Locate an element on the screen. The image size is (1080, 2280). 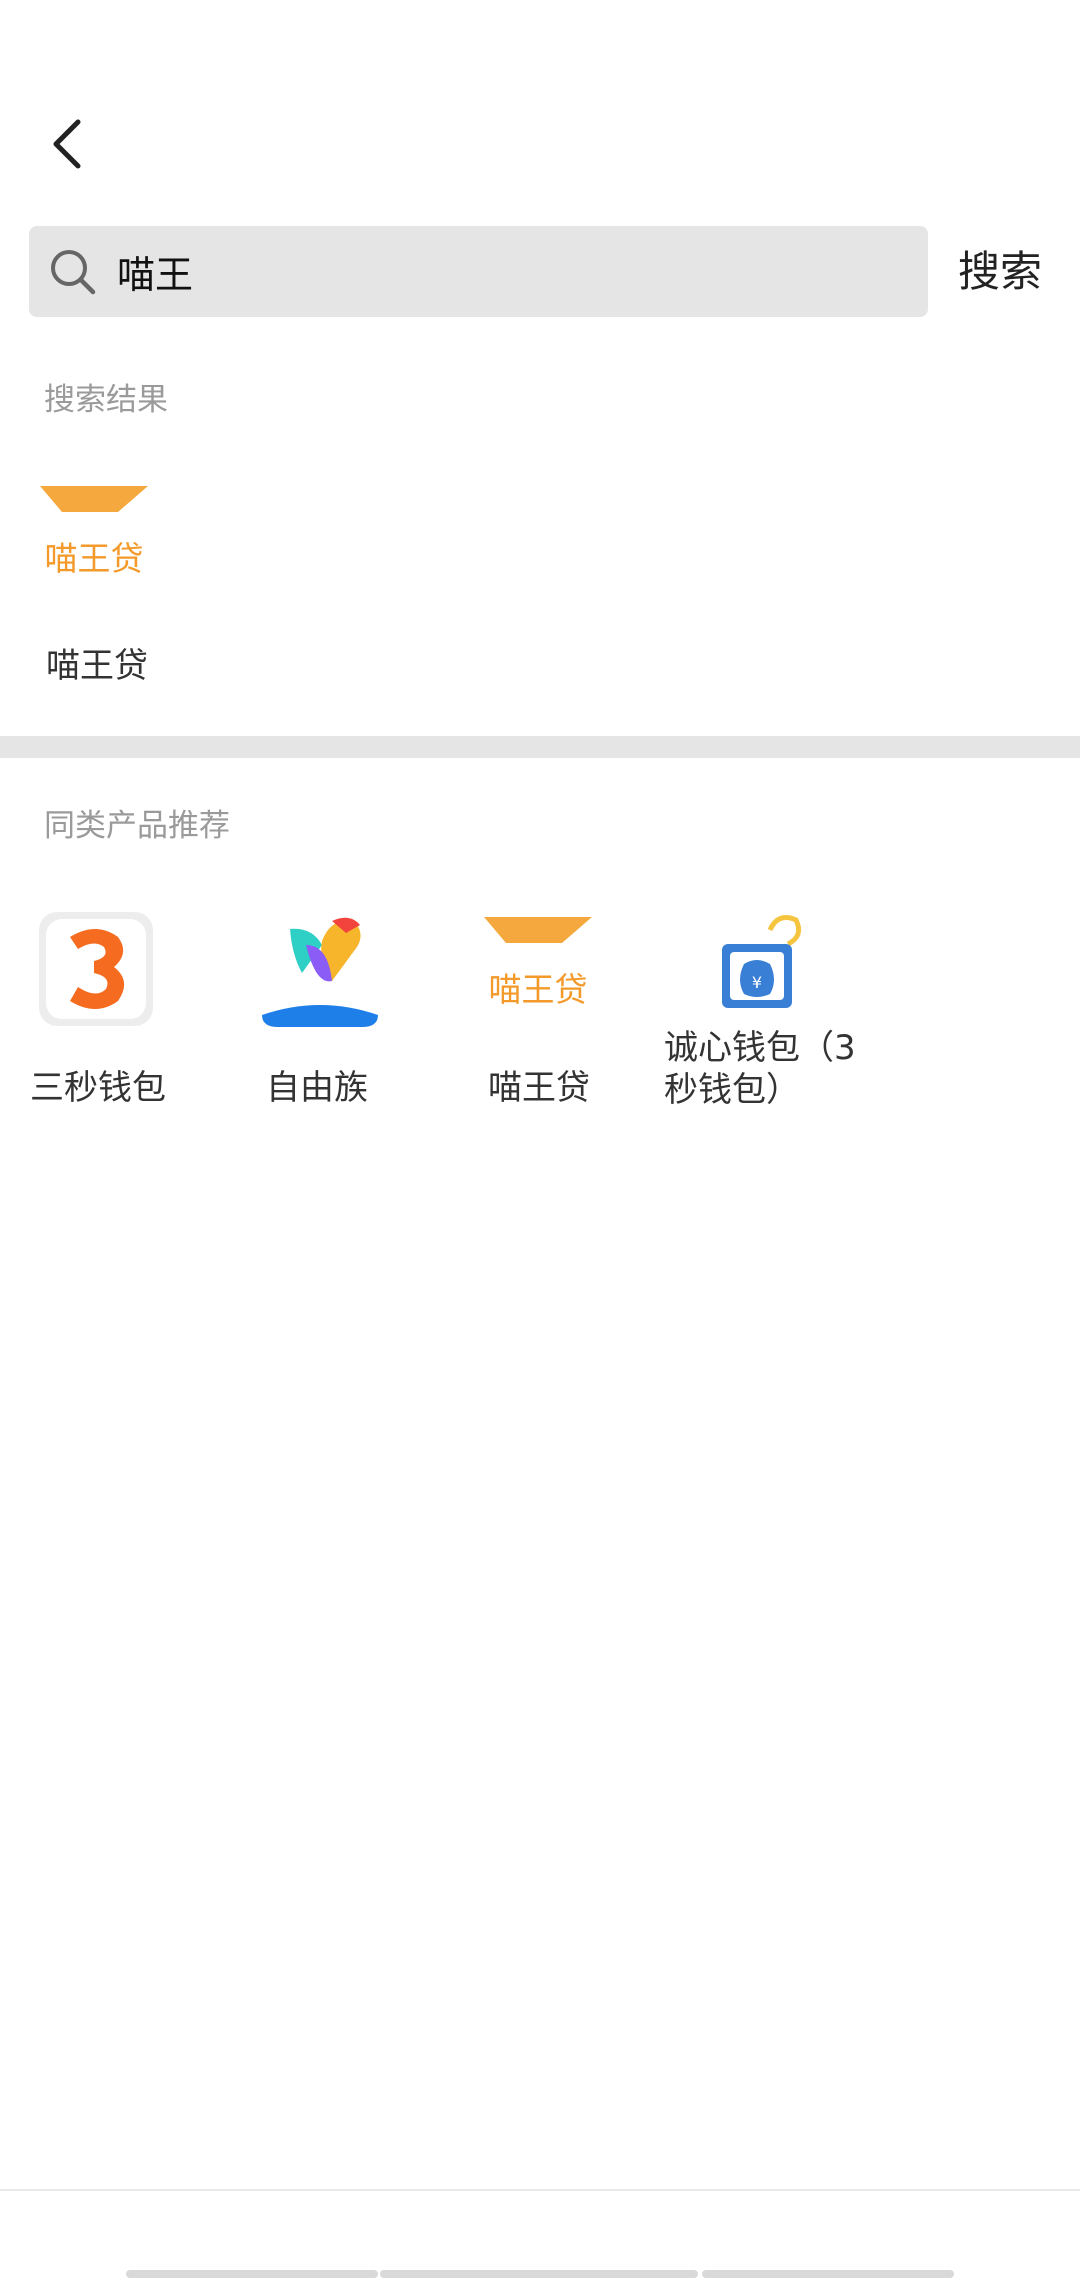
section-title-recommend: 同类产品推荐 is located at coordinates (137, 826).